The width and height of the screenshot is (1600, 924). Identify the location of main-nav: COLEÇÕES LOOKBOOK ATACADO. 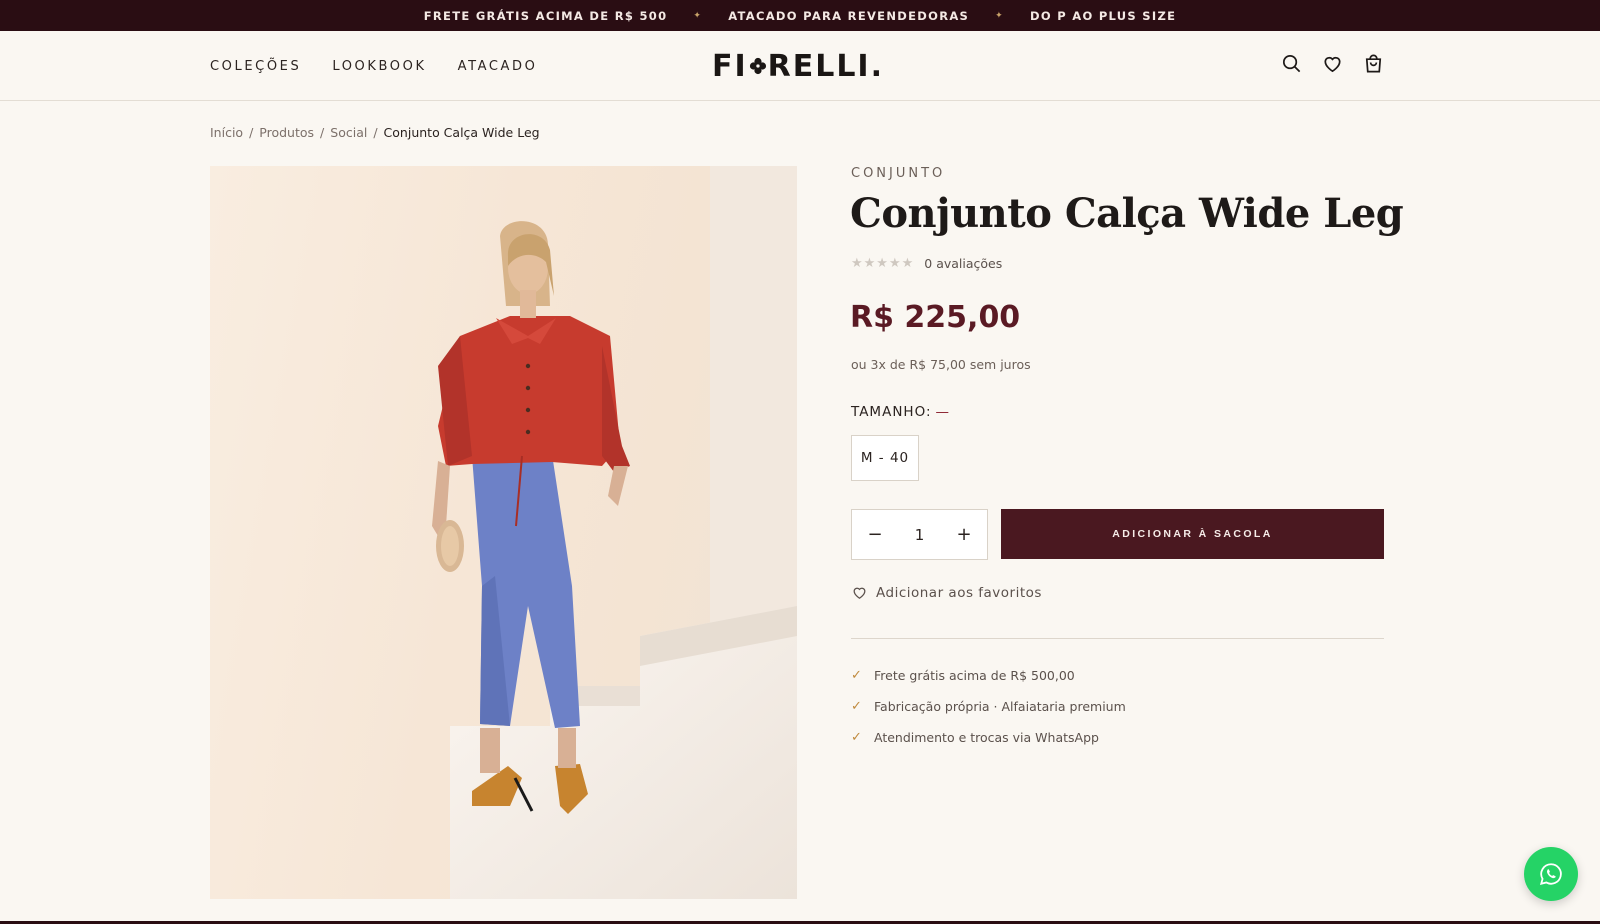
(374, 66).